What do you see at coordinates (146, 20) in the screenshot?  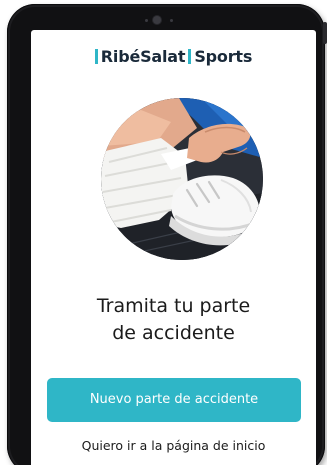 I see `front-sensor-left` at bounding box center [146, 20].